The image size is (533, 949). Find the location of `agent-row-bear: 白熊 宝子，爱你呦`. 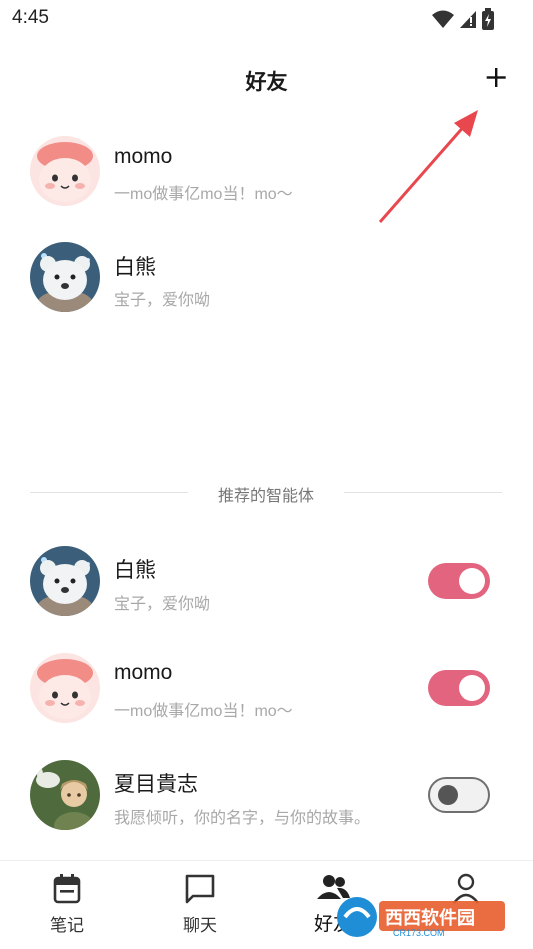

agent-row-bear: 白熊 宝子，爱你呦 is located at coordinates (266, 584).